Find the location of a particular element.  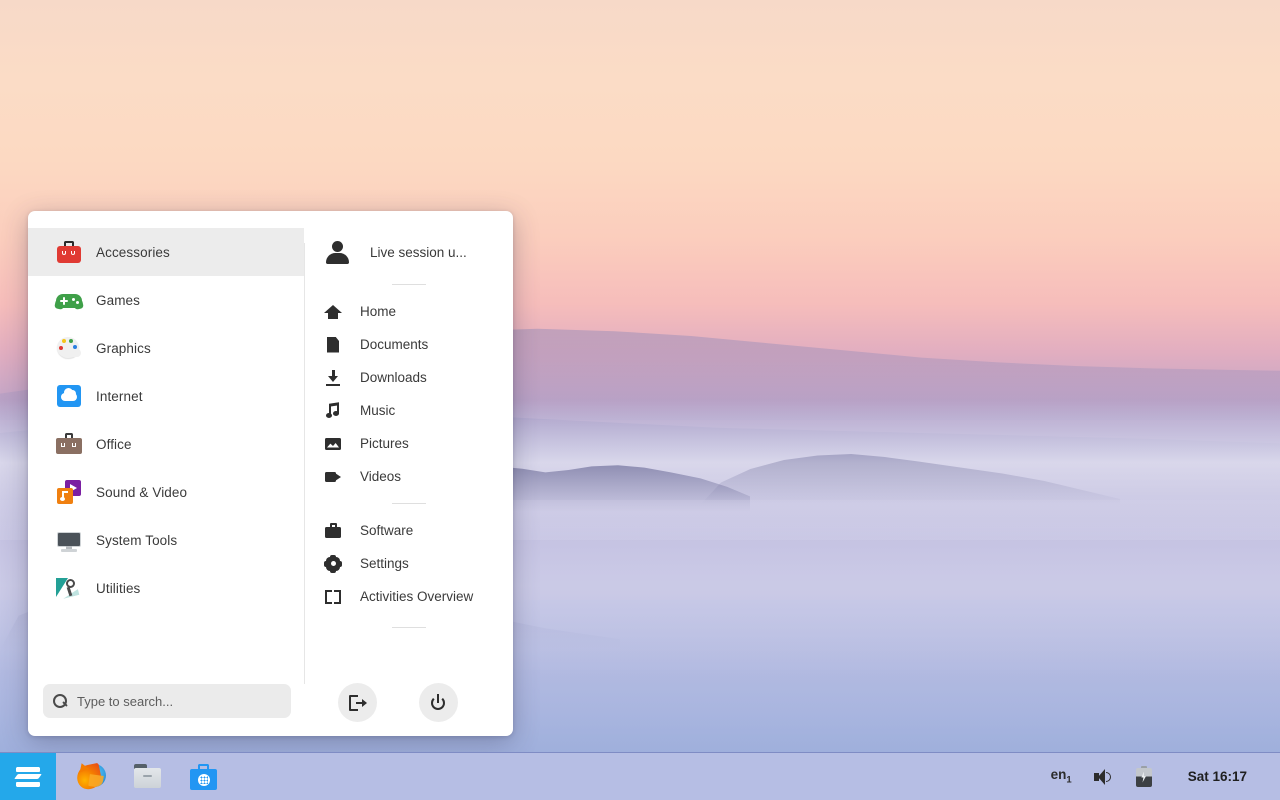

monitor-icon is located at coordinates (69, 540).